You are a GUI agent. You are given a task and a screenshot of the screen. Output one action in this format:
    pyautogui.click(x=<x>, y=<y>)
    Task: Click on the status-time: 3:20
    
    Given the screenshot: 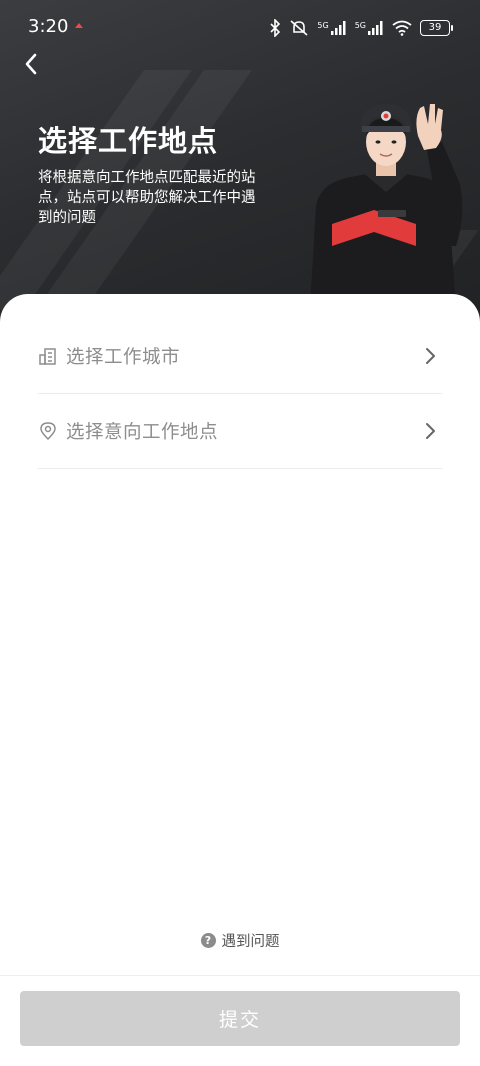 What is the action you would take?
    pyautogui.click(x=48, y=26)
    